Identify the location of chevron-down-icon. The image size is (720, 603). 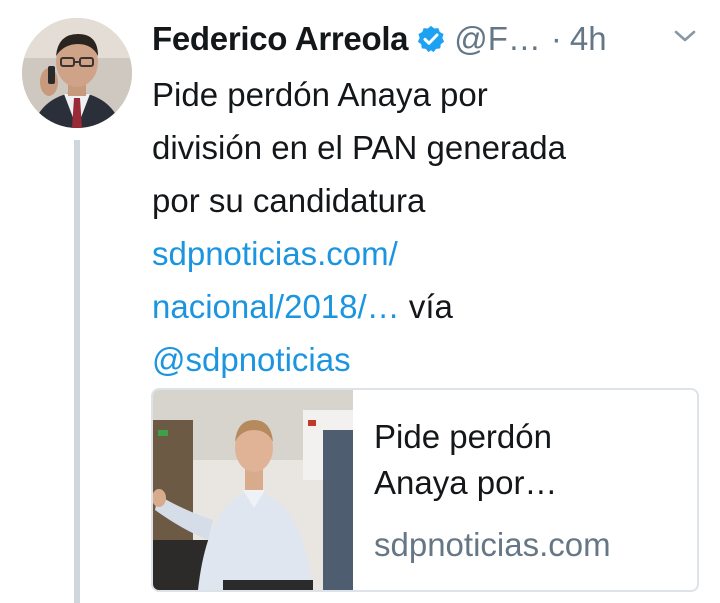
(685, 36).